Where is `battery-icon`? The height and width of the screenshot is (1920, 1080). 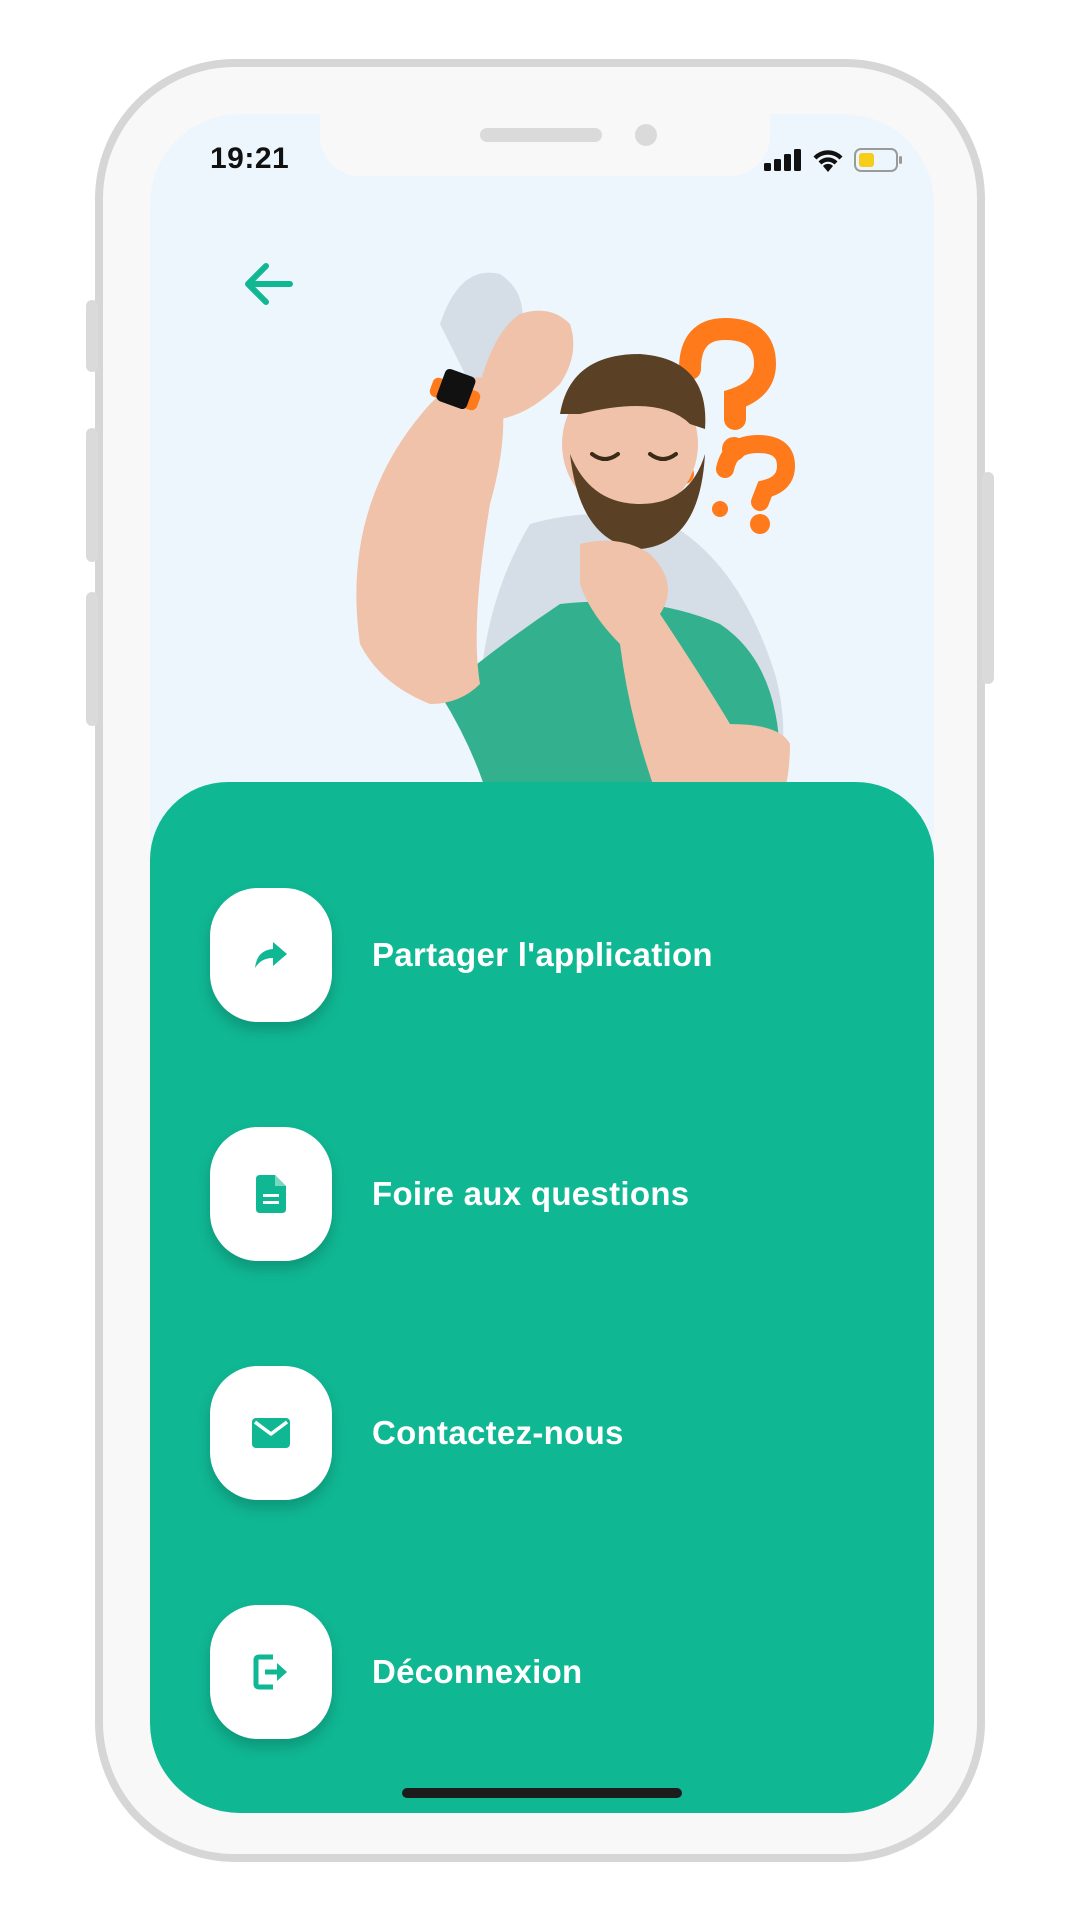
battery-icon is located at coordinates (878, 160).